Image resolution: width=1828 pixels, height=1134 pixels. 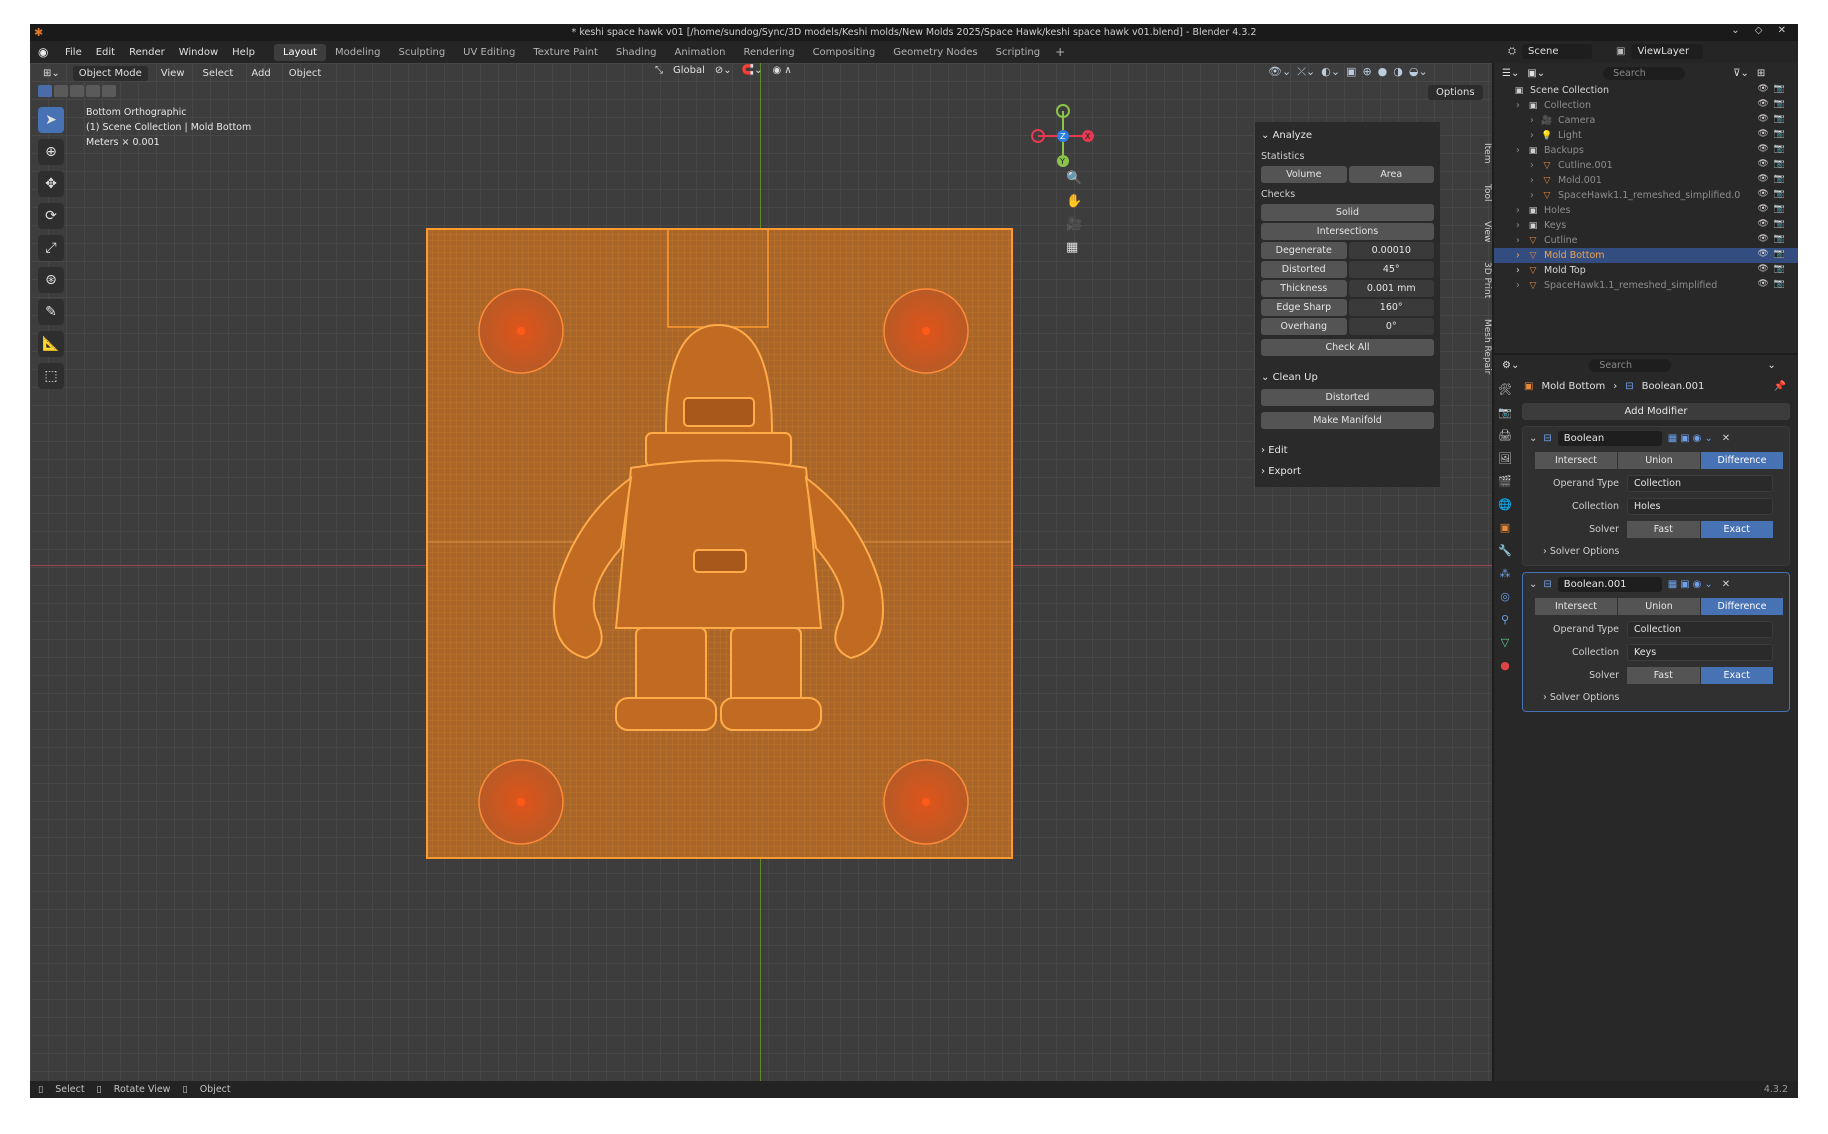 I want to click on object-tab-icon: ▣, so click(x=1505, y=527).